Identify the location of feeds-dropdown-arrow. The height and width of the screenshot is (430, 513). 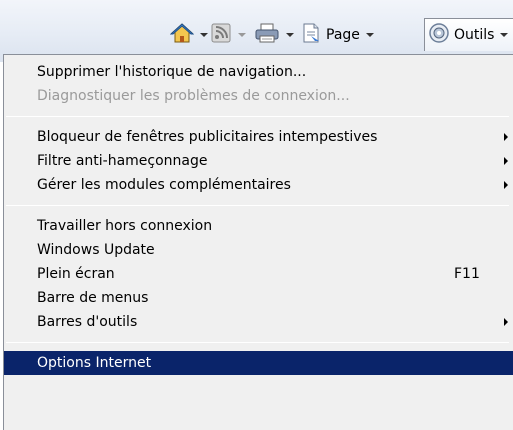
(242, 35).